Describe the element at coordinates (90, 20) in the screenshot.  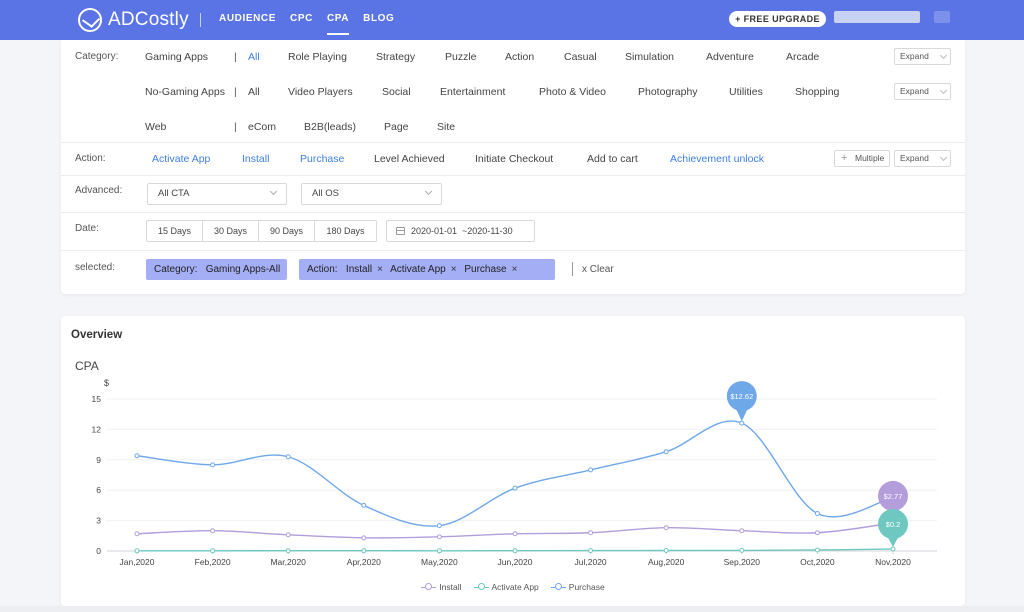
I see `logo-icon` at that location.